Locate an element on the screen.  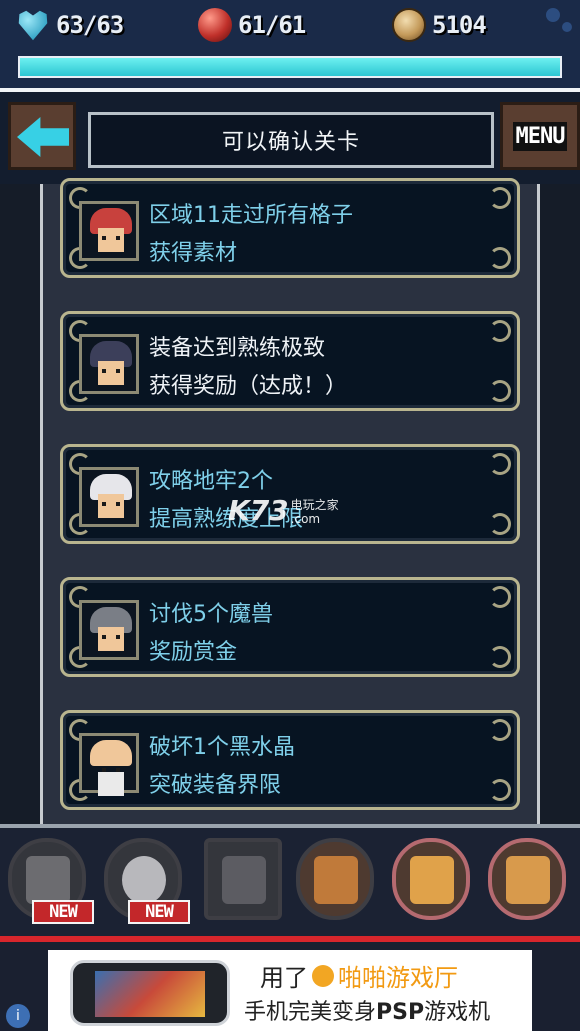
quest-reward: 获得奖励（达成！） is located at coordinates (248, 386).